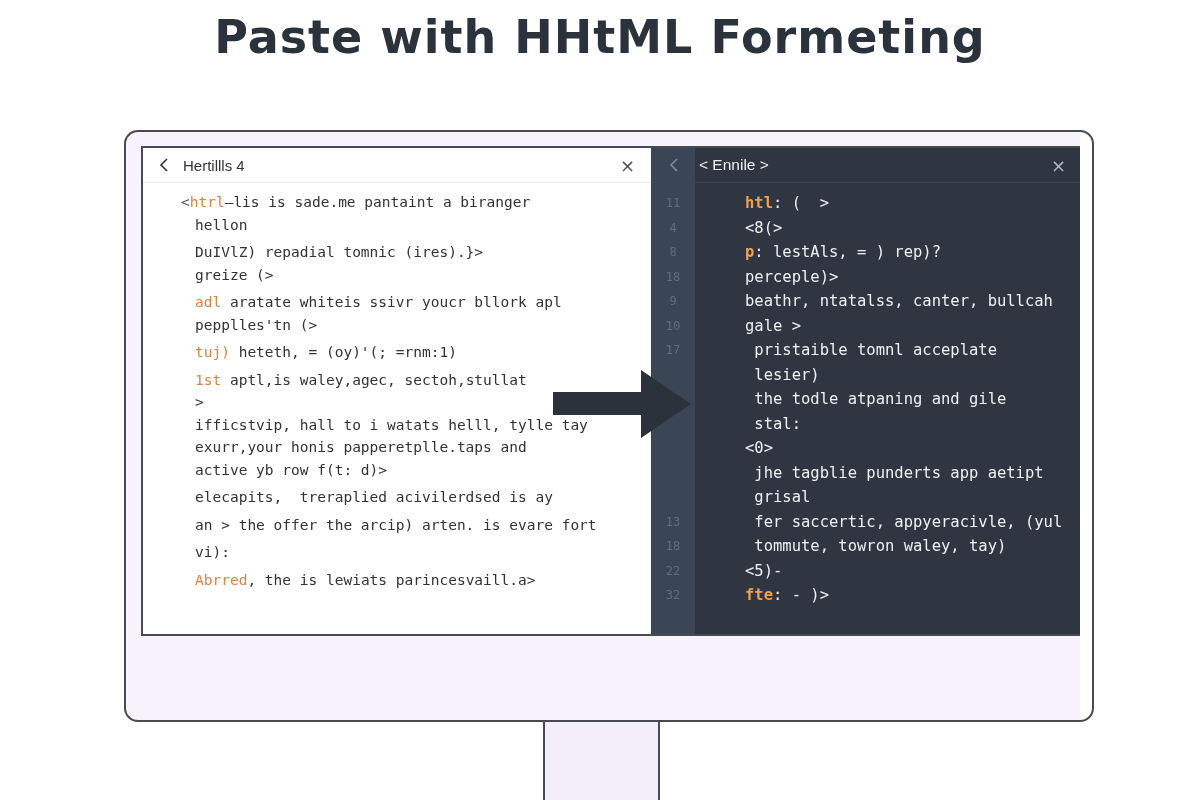  I want to click on code-line: the todle atpaning and gile, so click(880, 399).